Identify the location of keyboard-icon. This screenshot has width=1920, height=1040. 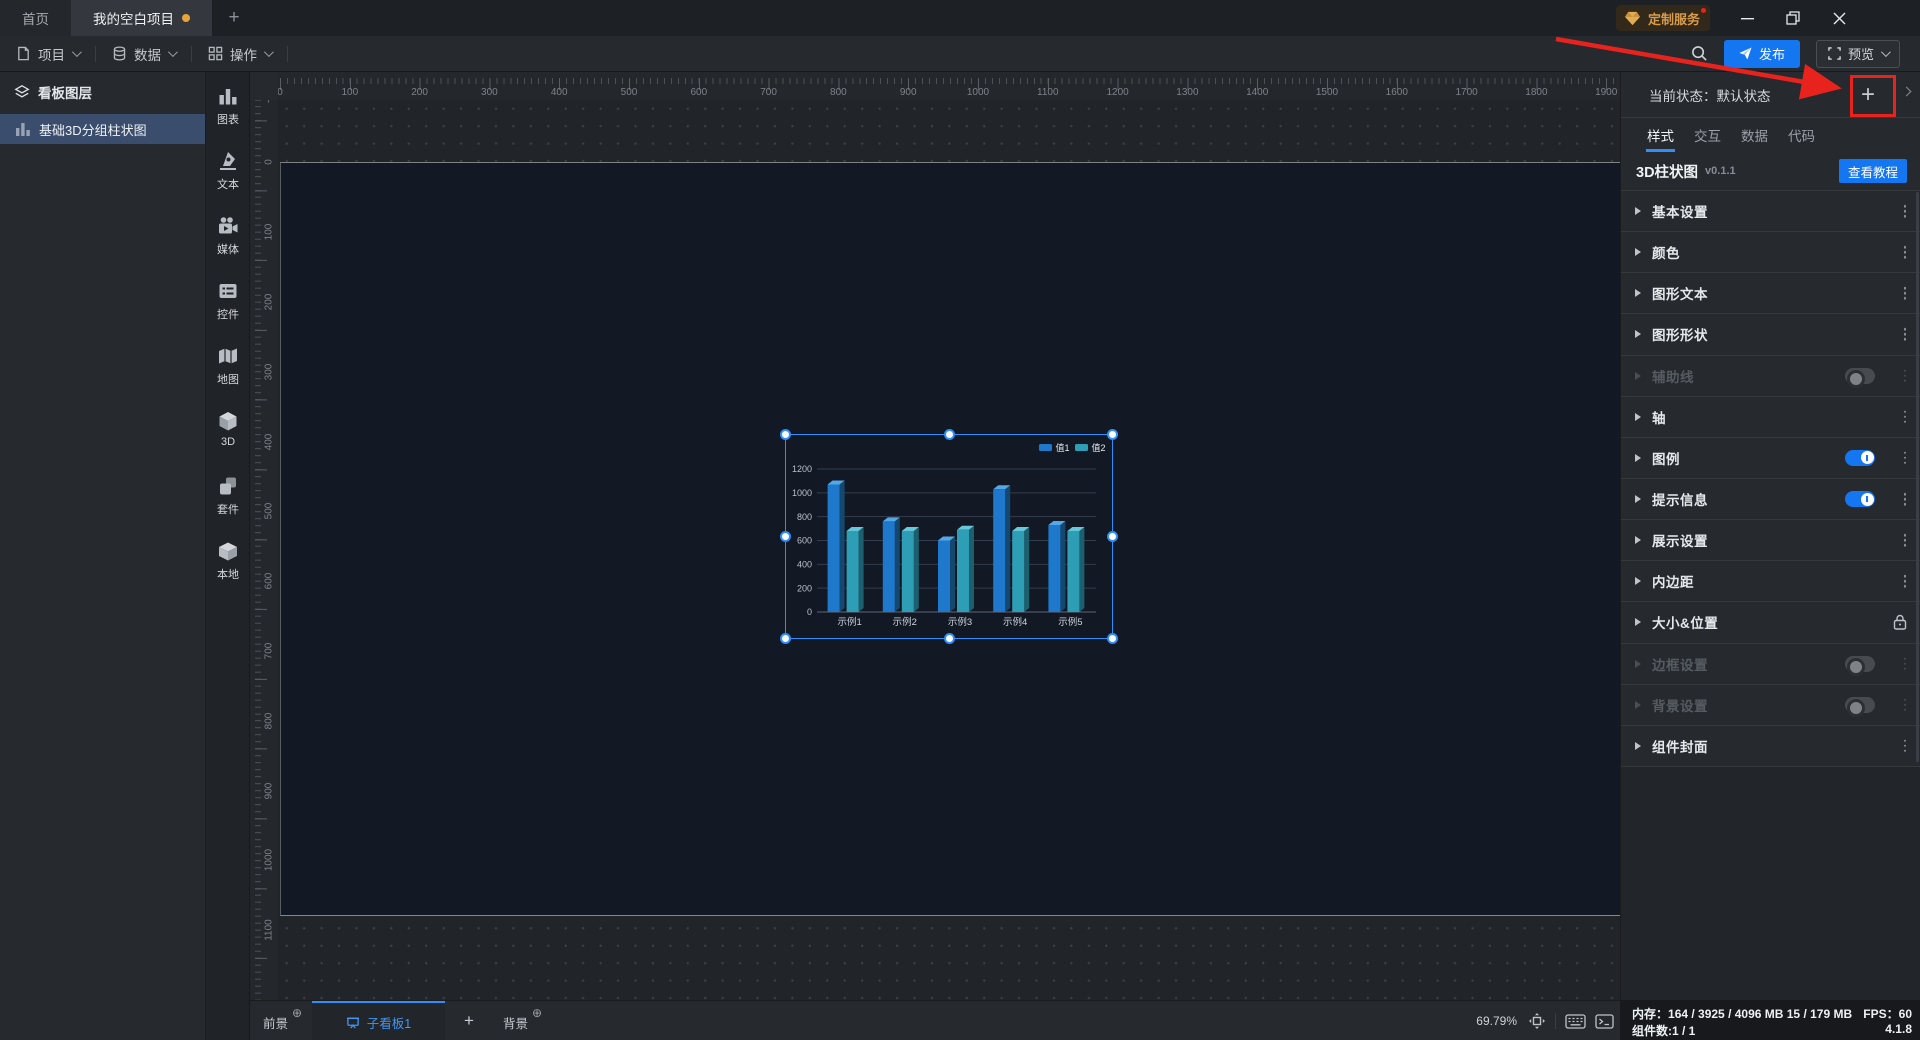
(1575, 1021).